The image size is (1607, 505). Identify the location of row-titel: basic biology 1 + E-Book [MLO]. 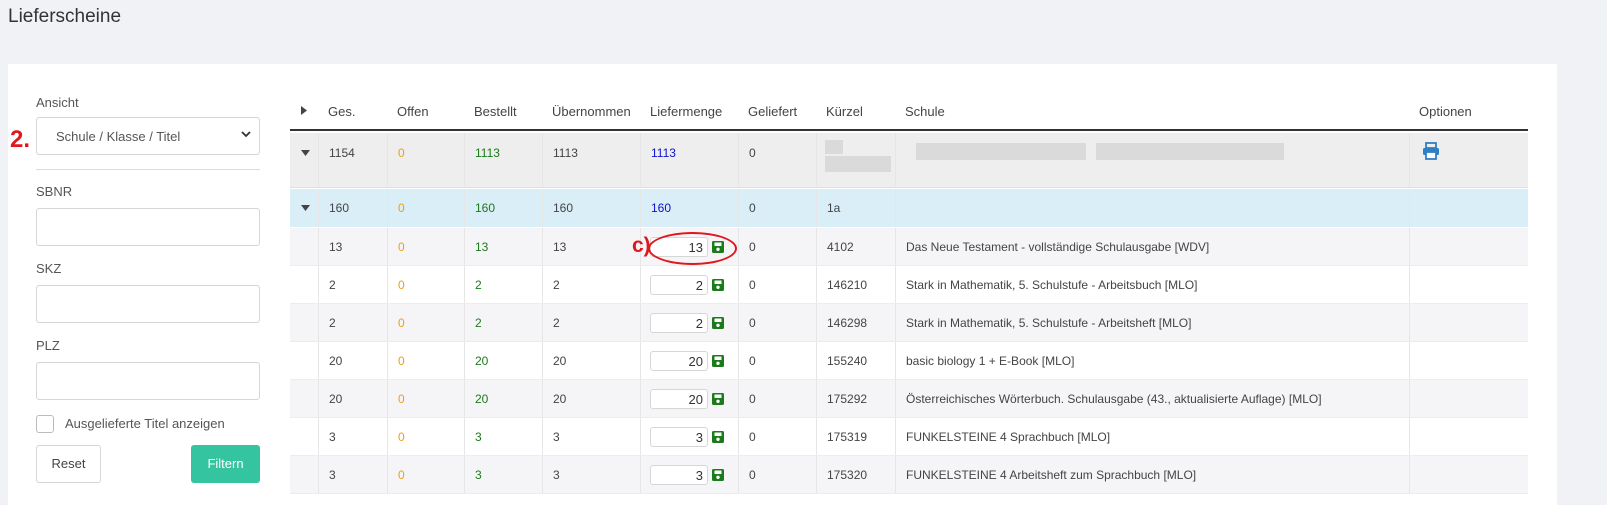
(990, 361).